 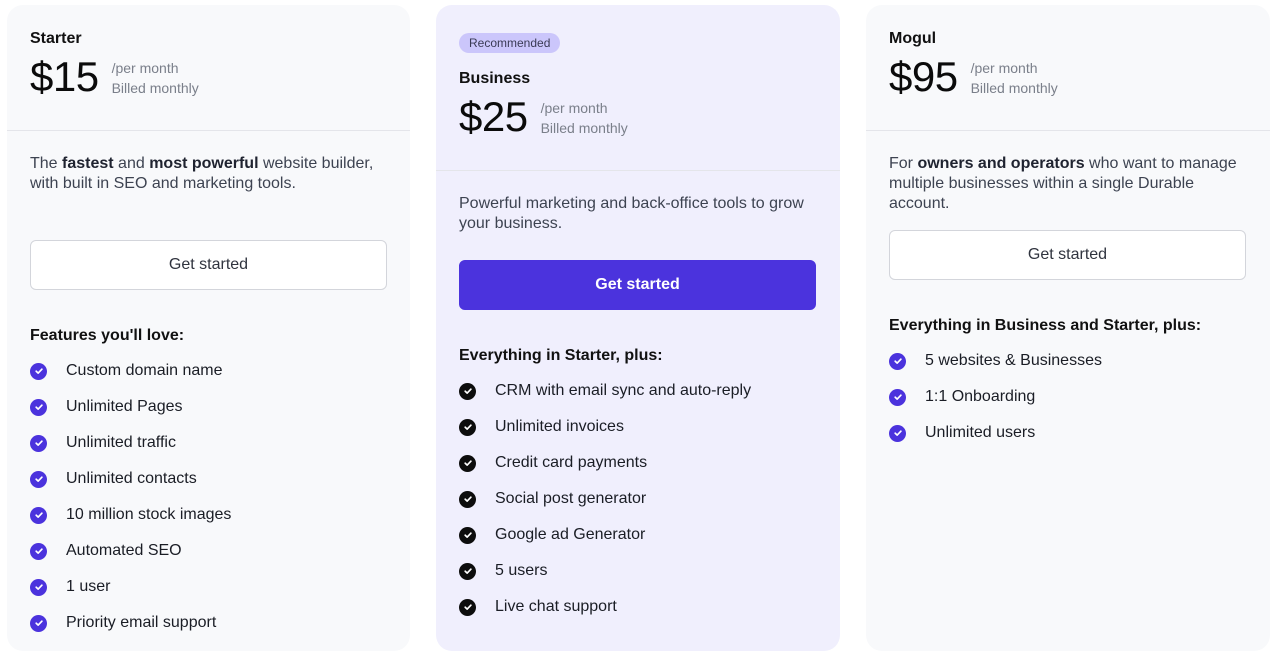 I want to click on feature-label: Automated SEO, so click(x=124, y=550).